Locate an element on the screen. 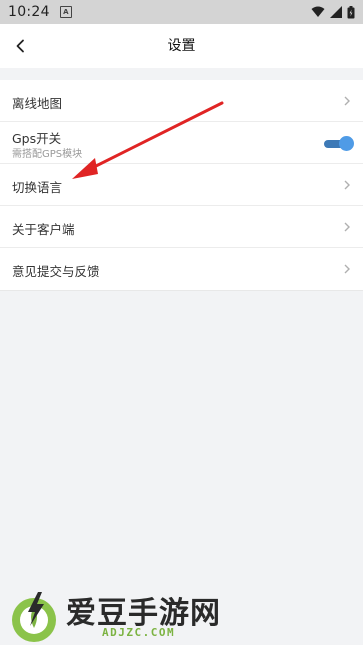 The width and height of the screenshot is (363, 645). notification-icon: A is located at coordinates (65, 12).